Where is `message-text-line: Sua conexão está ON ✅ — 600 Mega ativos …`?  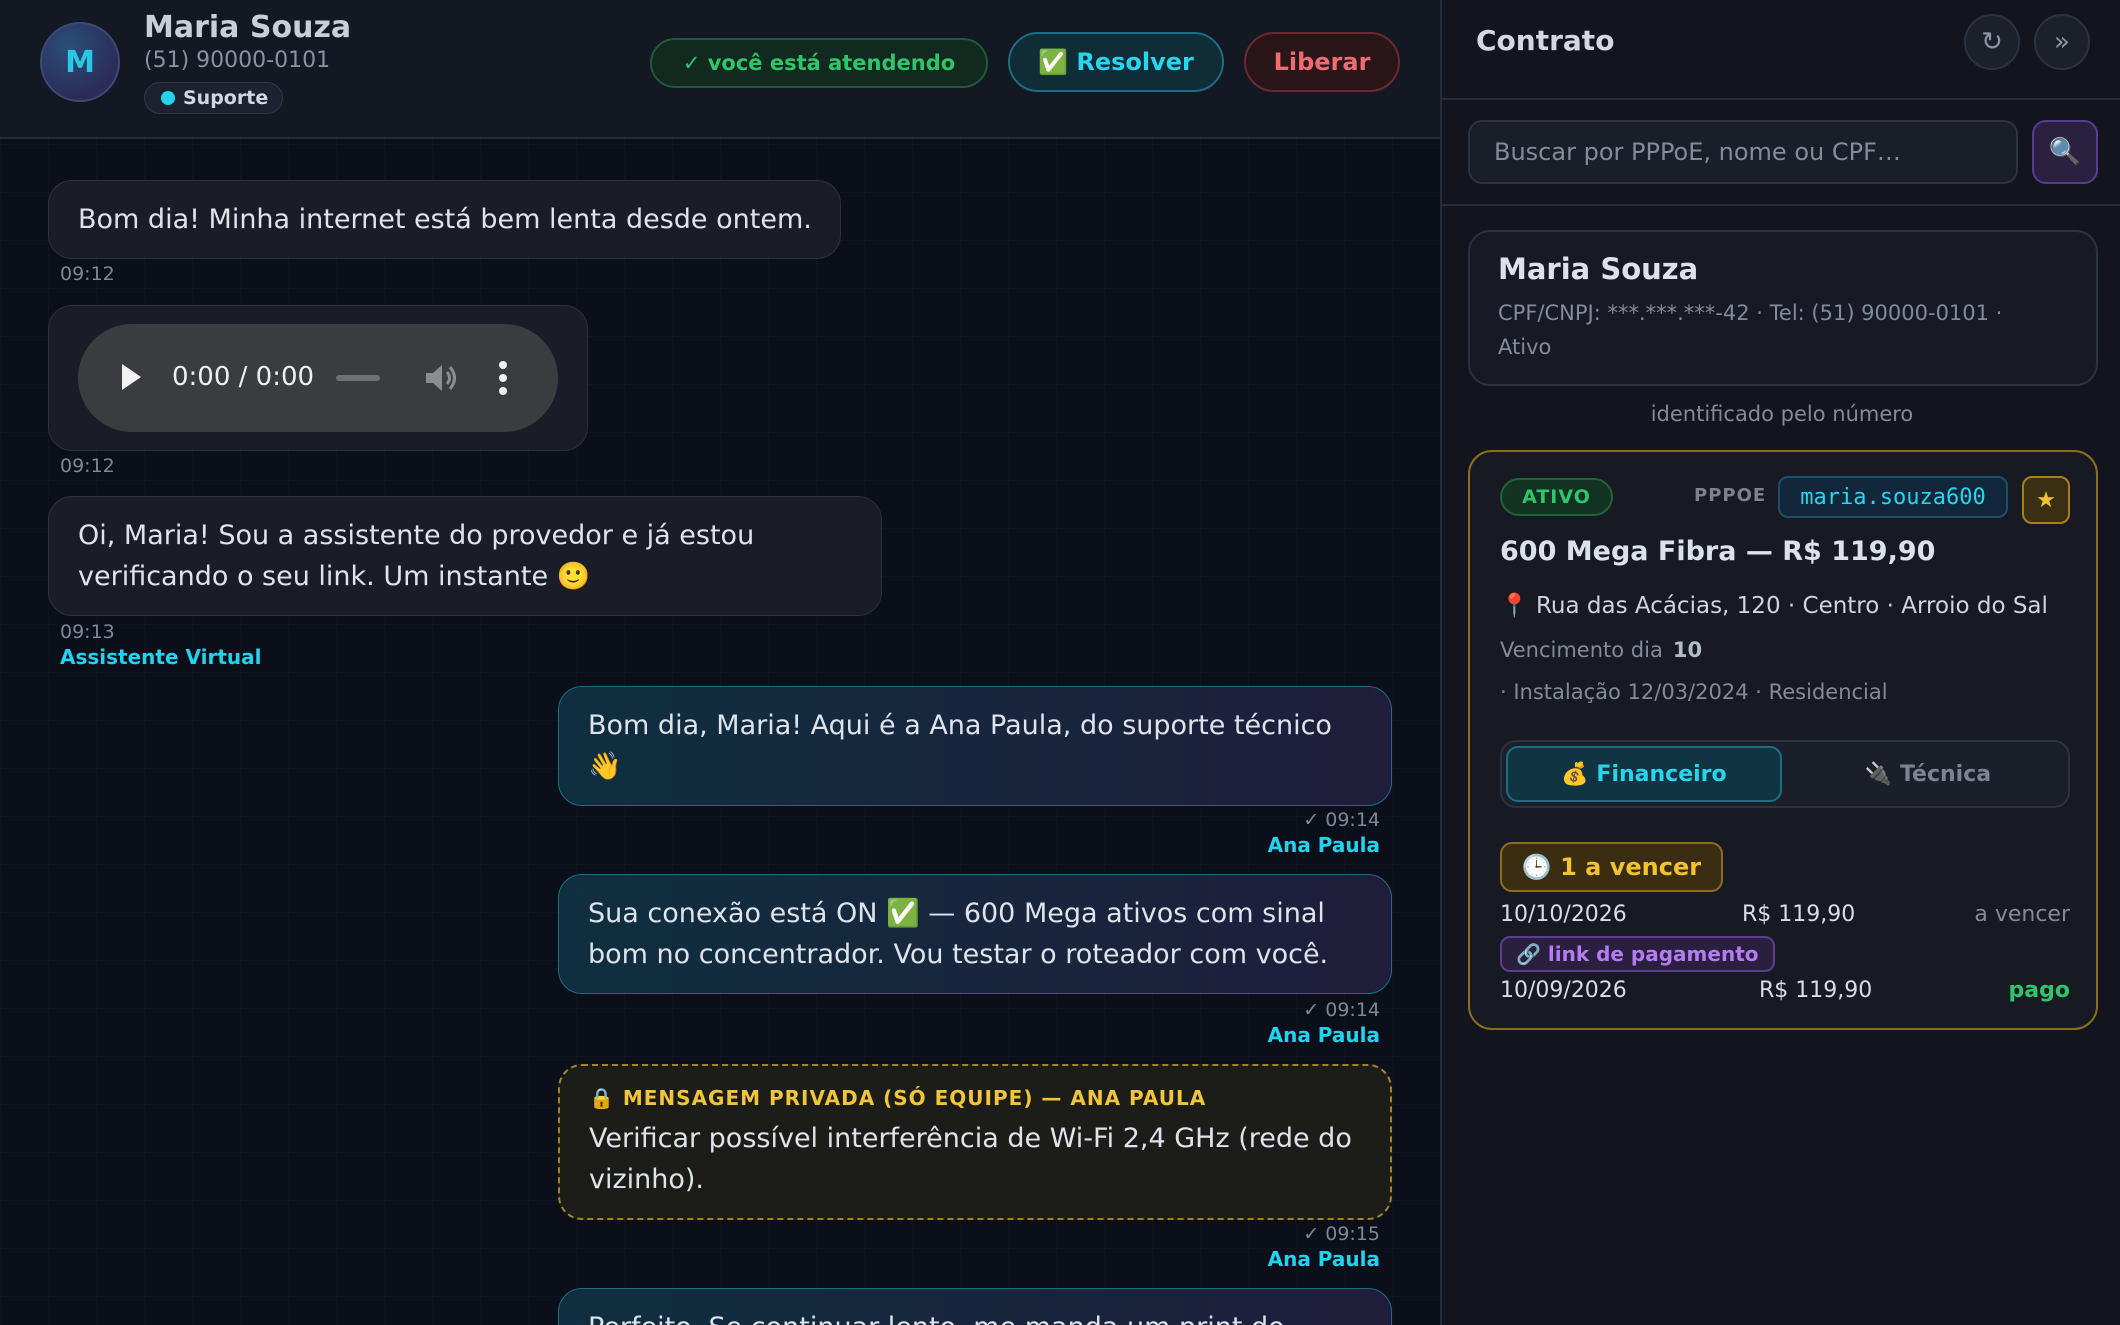
message-text-line: Sua conexão está ON ✅ — 600 Mega ativos … is located at coordinates (956, 913).